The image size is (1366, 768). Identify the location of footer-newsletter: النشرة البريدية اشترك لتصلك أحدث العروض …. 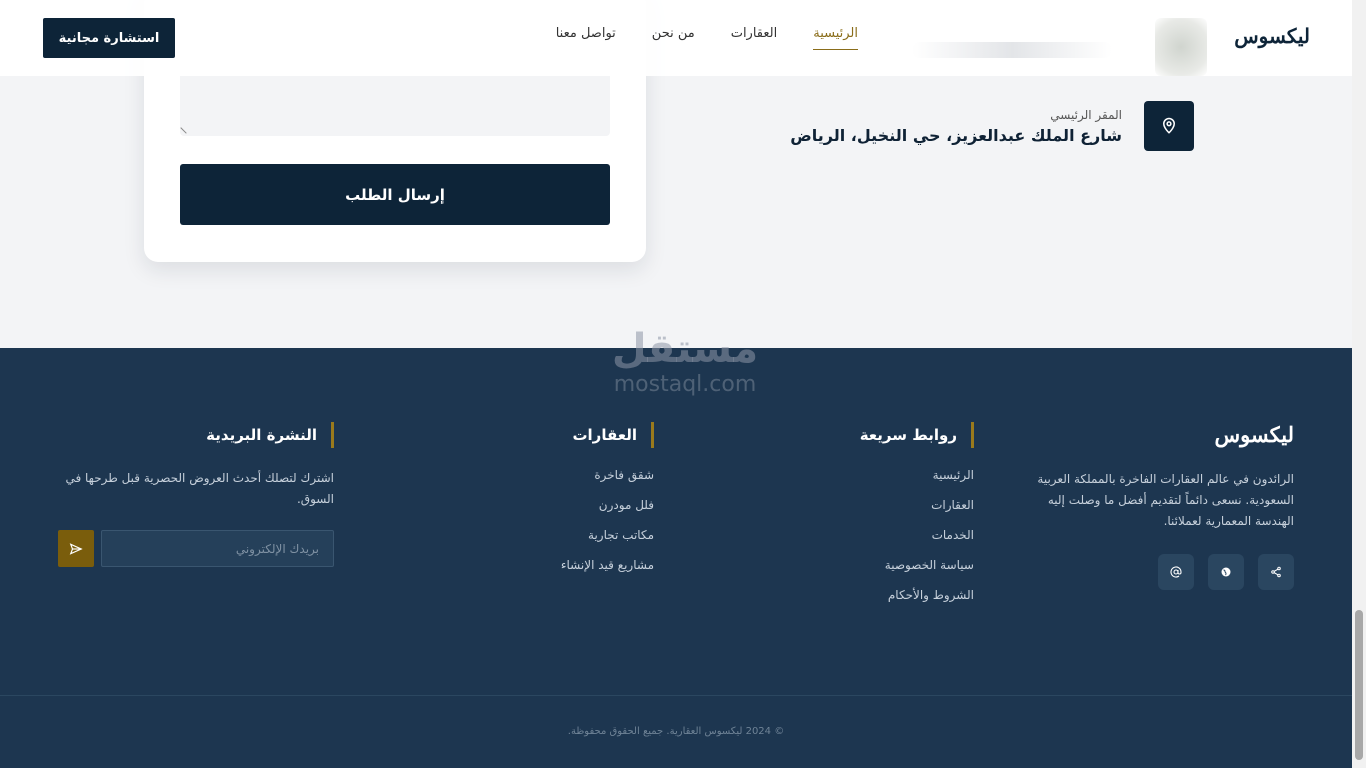
(196, 494).